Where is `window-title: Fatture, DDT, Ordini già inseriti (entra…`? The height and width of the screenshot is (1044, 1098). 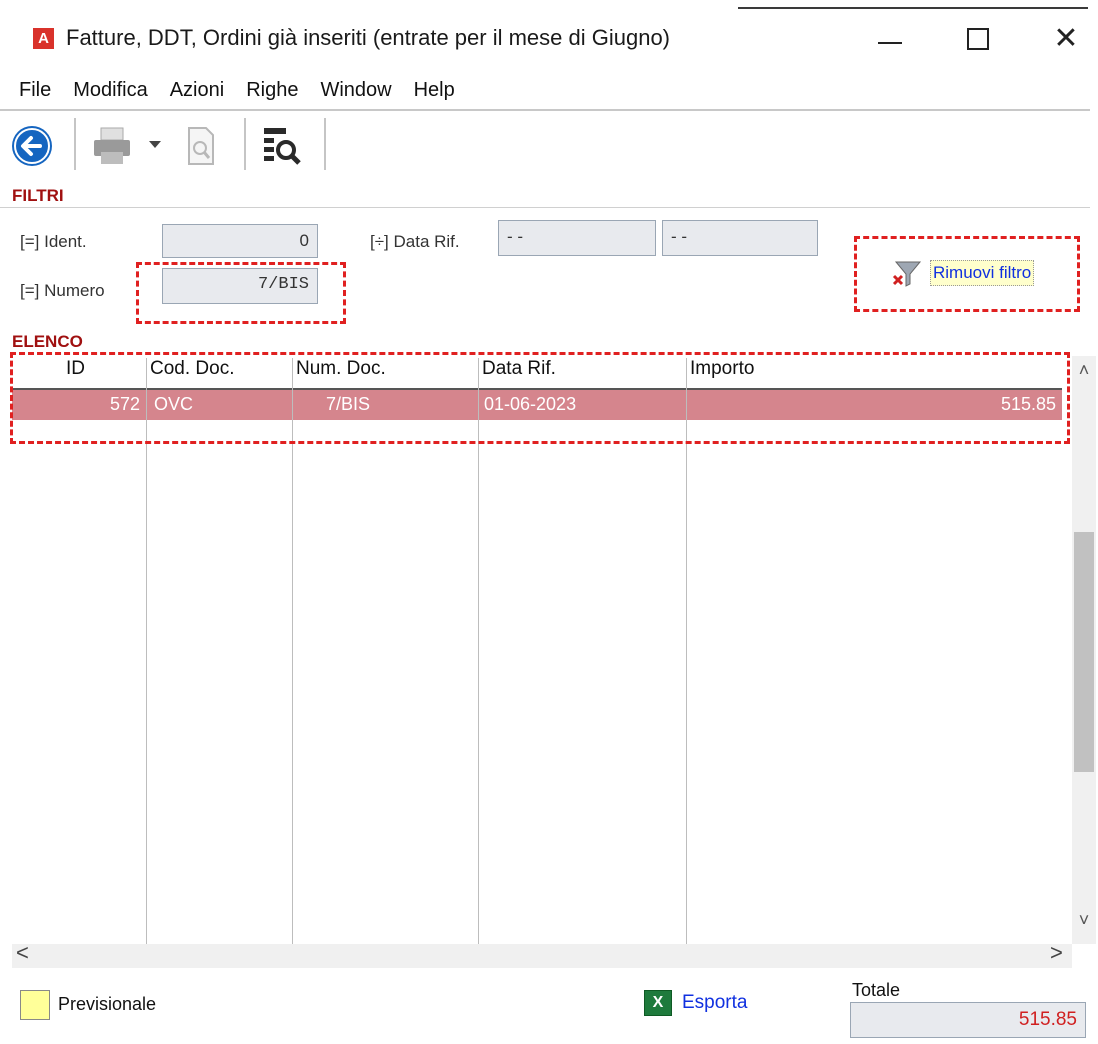 window-title: Fatture, DDT, Ordini già inseriti (entra… is located at coordinates (368, 37).